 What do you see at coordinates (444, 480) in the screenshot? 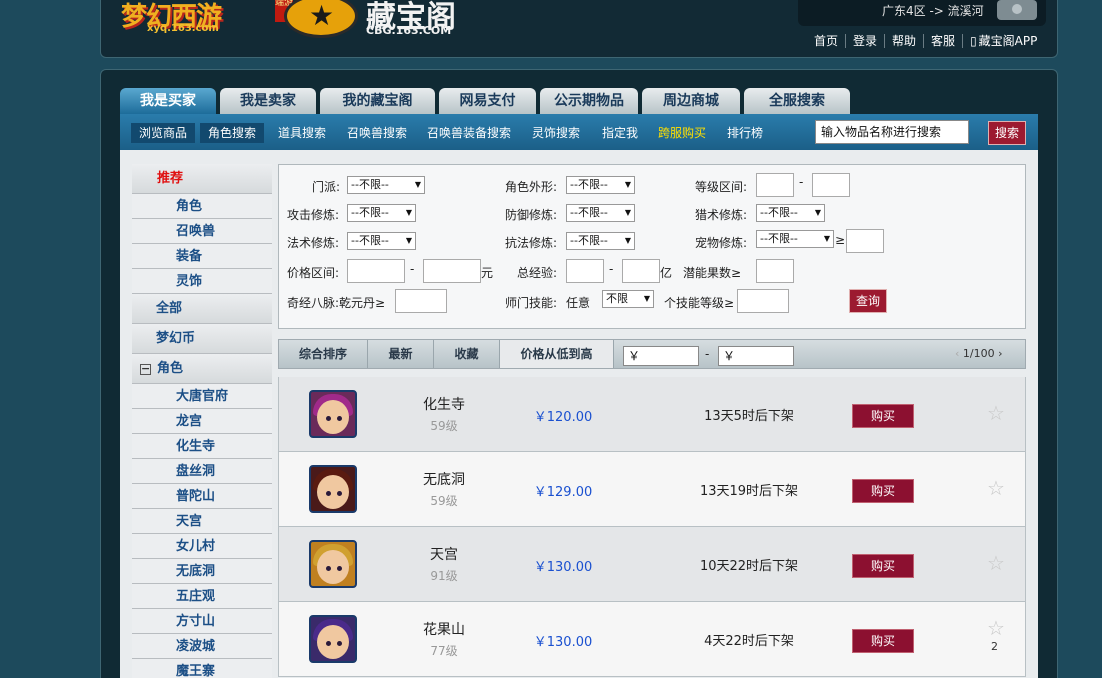
I see `listing-school: 无底洞` at bounding box center [444, 480].